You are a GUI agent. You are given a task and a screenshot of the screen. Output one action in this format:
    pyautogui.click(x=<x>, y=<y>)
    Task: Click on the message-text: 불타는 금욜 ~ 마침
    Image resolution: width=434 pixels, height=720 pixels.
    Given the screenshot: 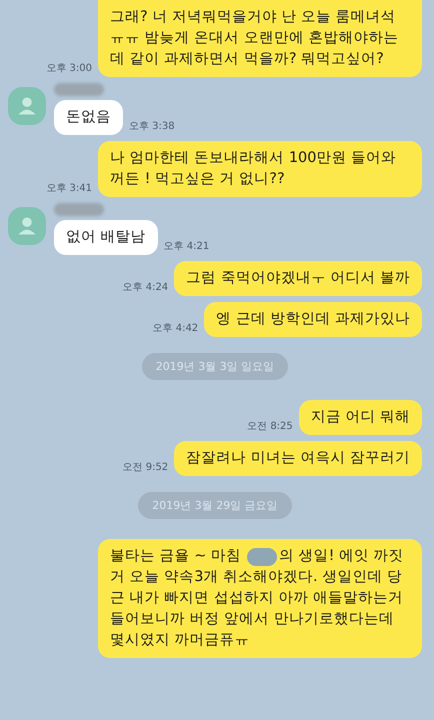 What is the action you would take?
    pyautogui.click(x=175, y=556)
    